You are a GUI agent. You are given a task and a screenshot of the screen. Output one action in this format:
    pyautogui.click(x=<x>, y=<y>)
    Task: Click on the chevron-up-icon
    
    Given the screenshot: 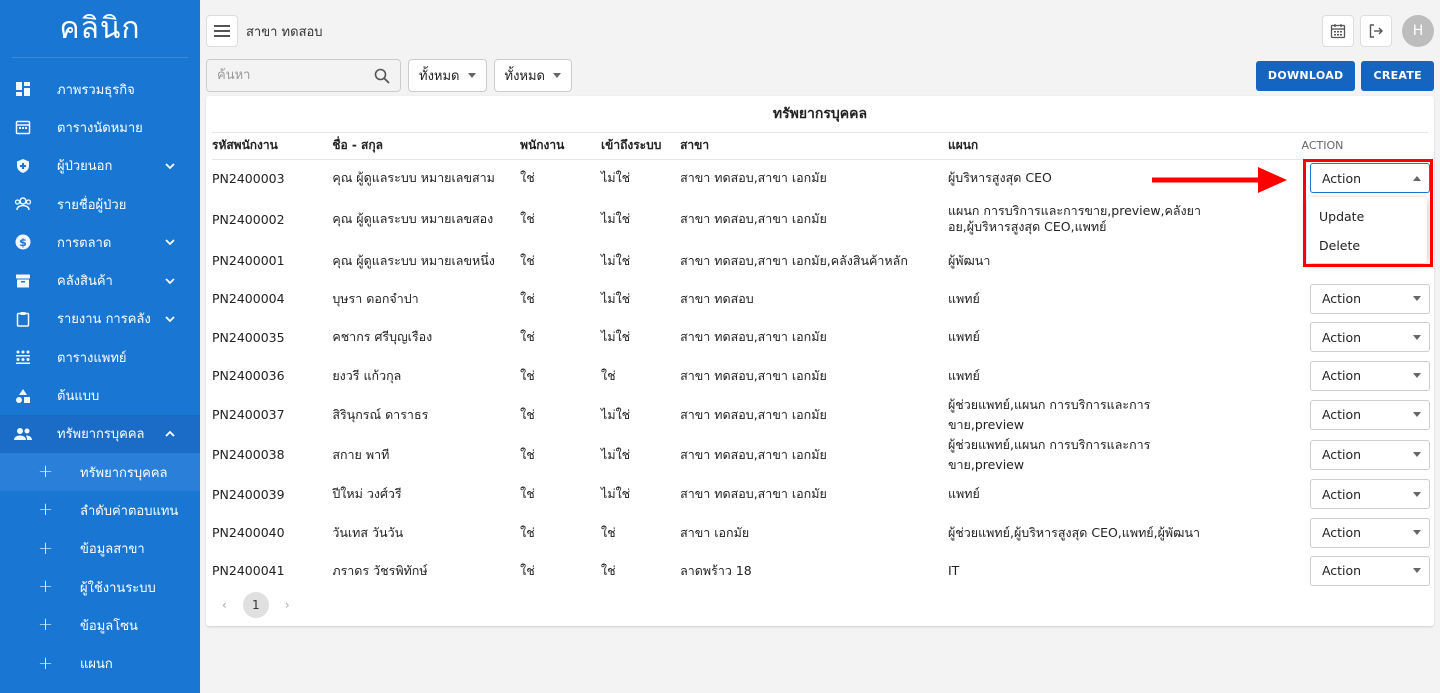 What is the action you would take?
    pyautogui.click(x=170, y=434)
    